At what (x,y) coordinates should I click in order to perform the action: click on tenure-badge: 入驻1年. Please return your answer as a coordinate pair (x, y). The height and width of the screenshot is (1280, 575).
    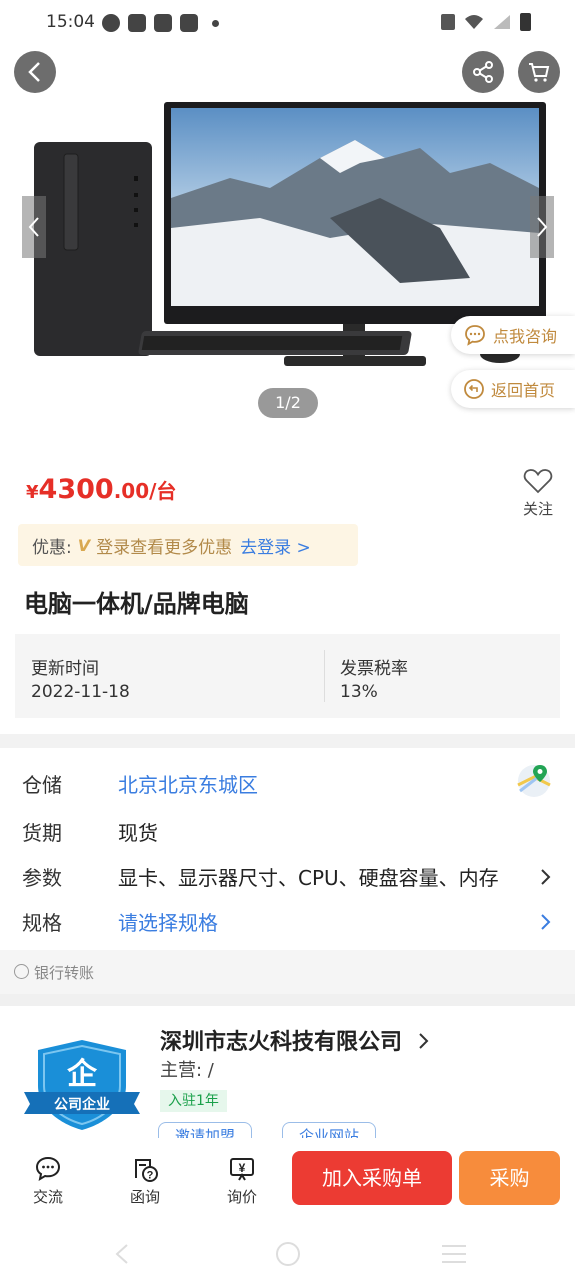
    Looking at the image, I should click on (193, 1101).